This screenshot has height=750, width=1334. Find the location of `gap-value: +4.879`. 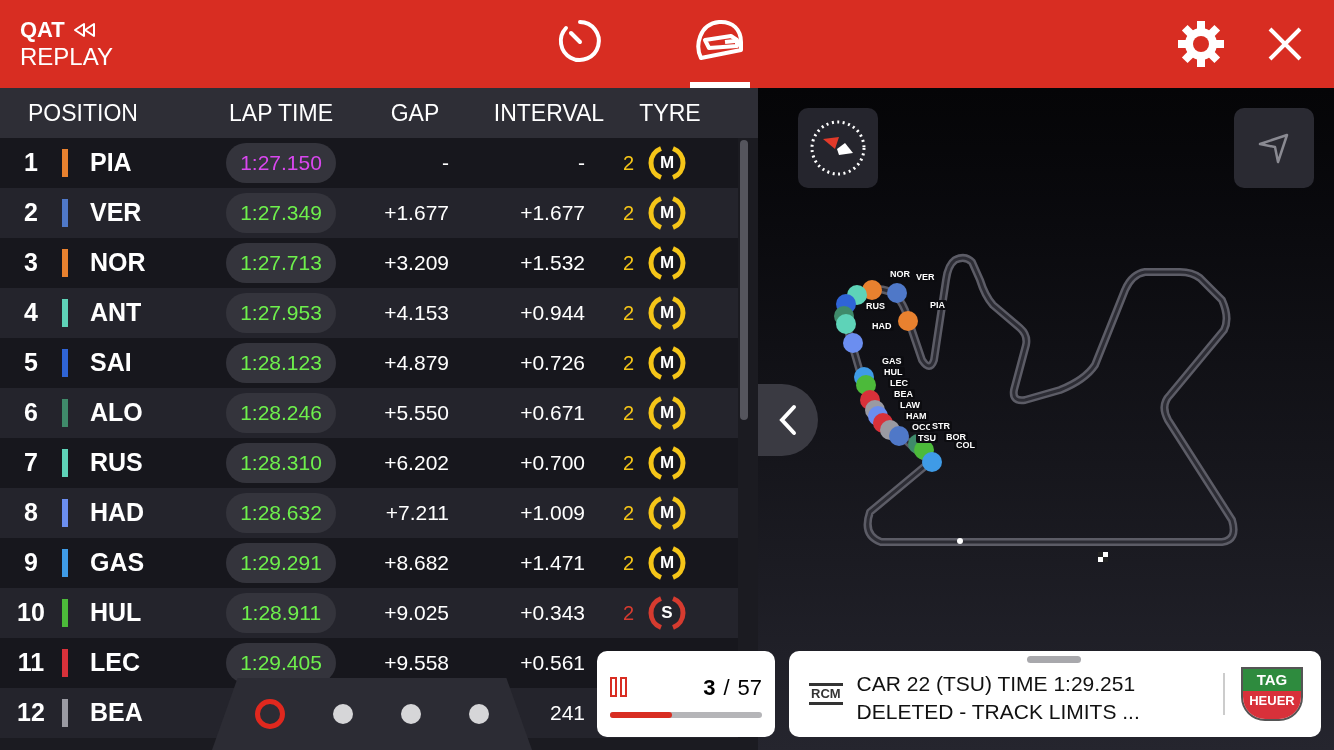

gap-value: +4.879 is located at coordinates (416, 363).